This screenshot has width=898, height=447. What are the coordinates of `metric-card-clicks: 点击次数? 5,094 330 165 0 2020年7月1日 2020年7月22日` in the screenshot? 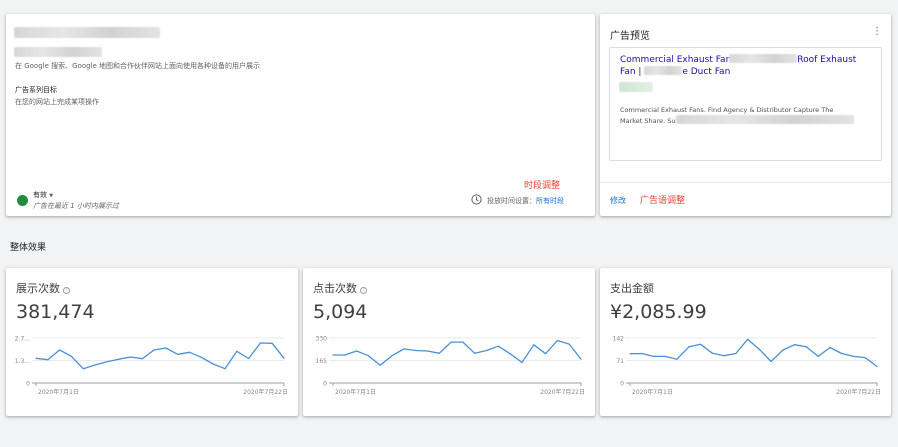 It's located at (449, 342).